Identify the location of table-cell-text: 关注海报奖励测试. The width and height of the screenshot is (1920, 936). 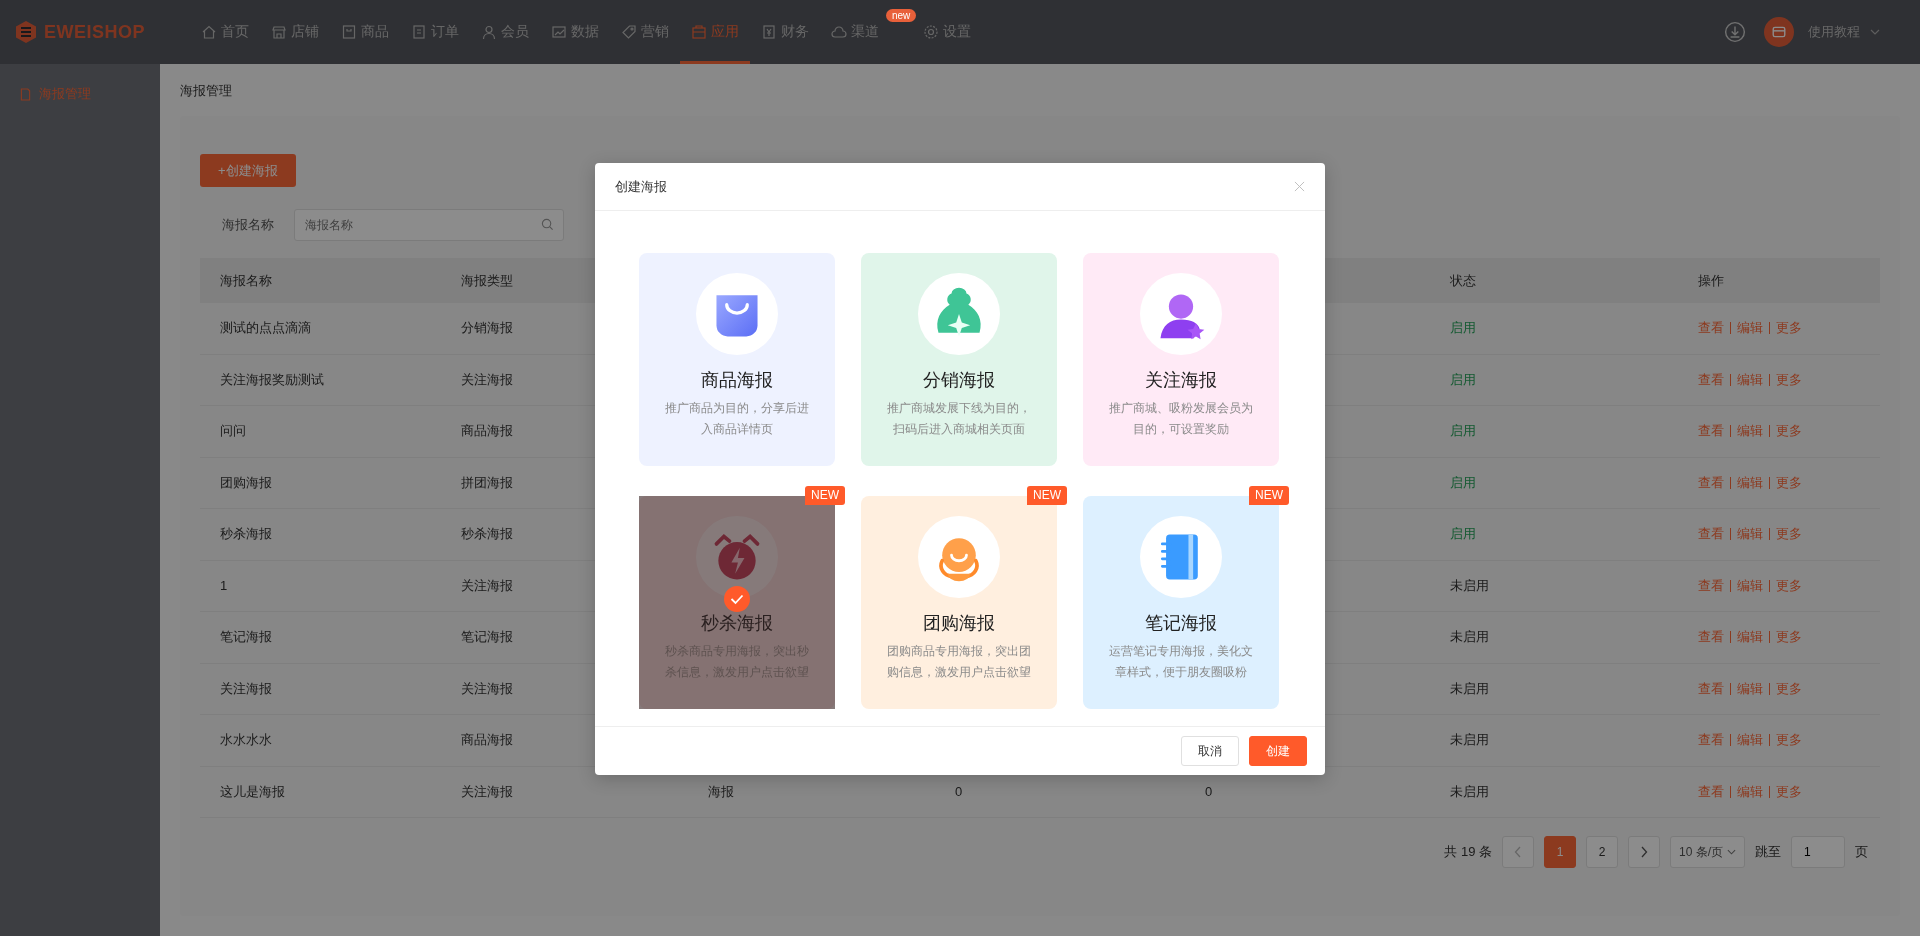
(271, 379).